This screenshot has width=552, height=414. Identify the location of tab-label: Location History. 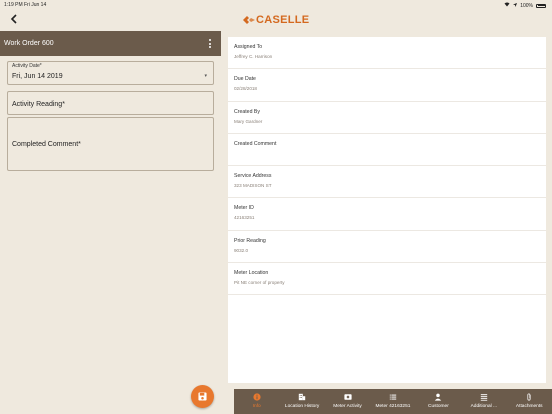
(302, 406).